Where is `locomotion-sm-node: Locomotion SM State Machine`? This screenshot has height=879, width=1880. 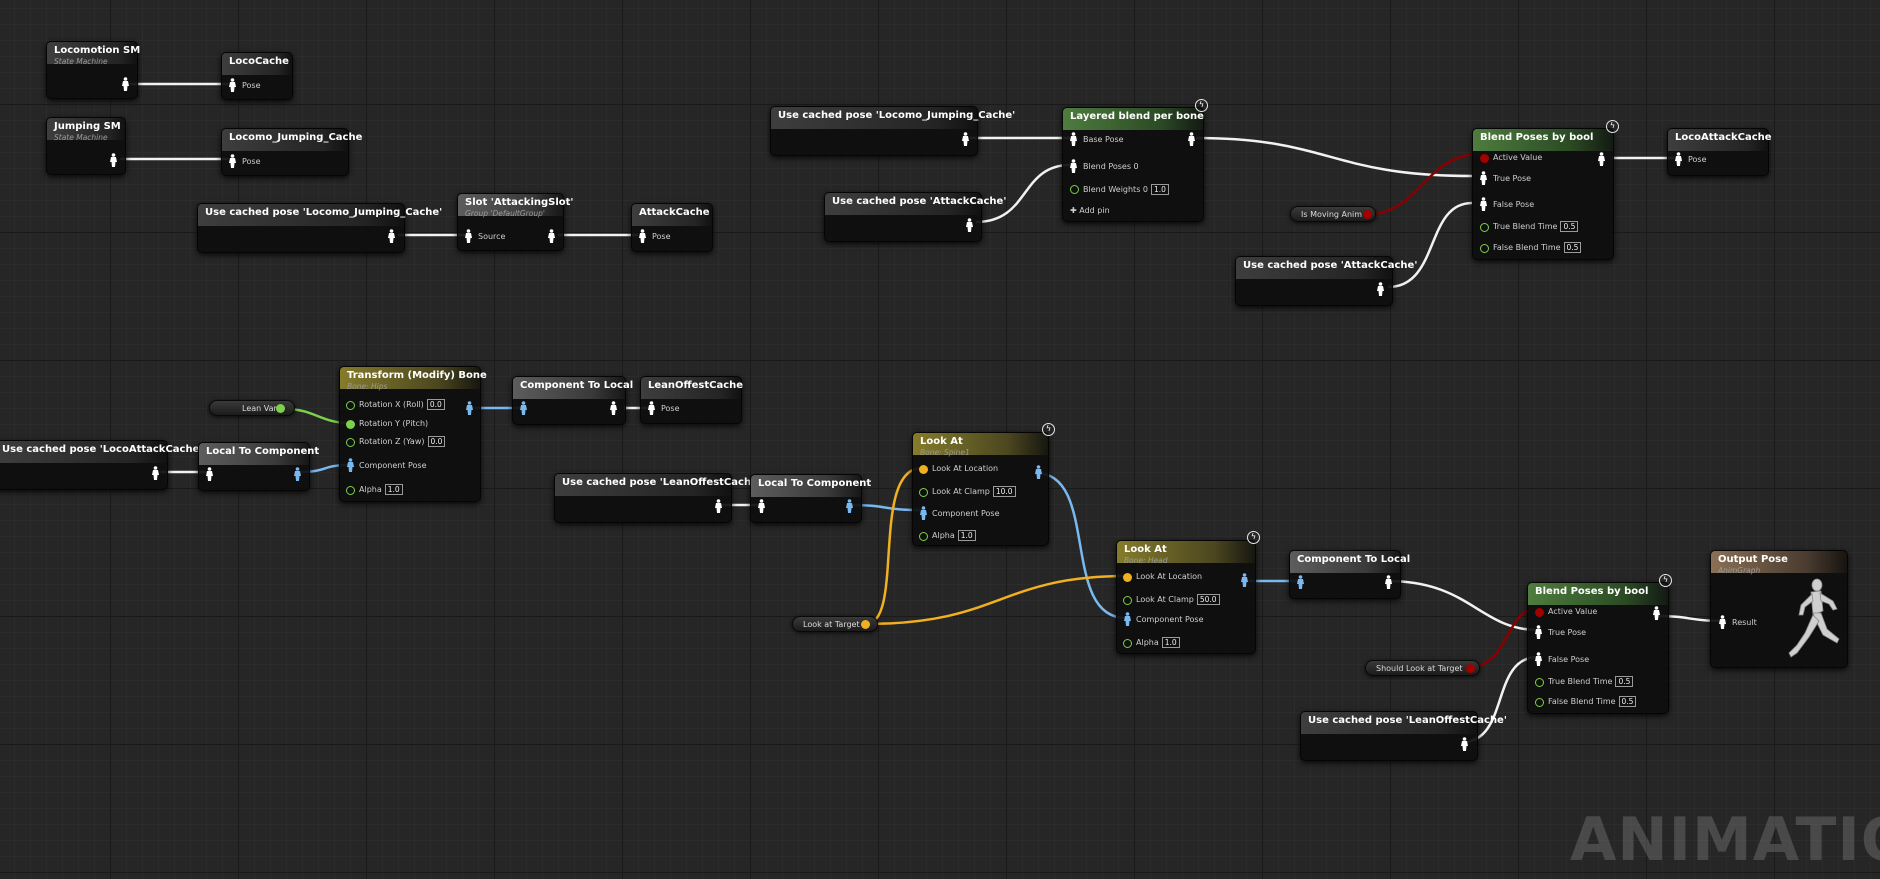
locomotion-sm-node: Locomotion SM State Machine is located at coordinates (93, 70).